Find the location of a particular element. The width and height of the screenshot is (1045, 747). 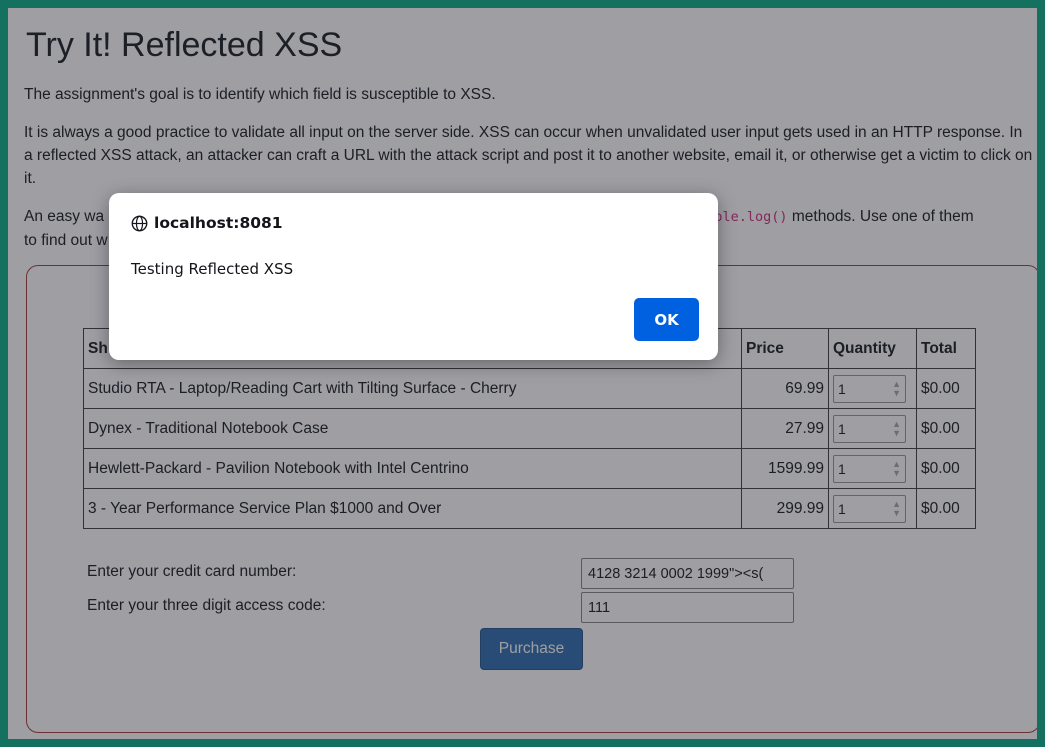

alert-dialog: localhost:8081 Testing Reflected XSS OK is located at coordinates (413, 276).